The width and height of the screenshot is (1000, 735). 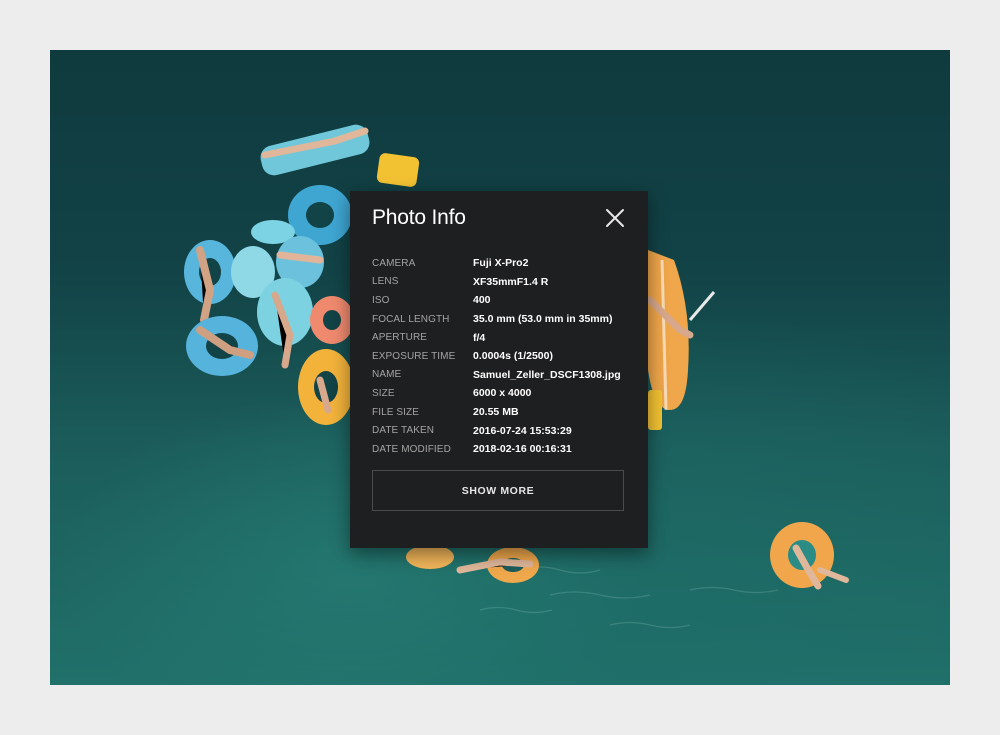 I want to click on info-label: CAMERA, so click(x=394, y=263).